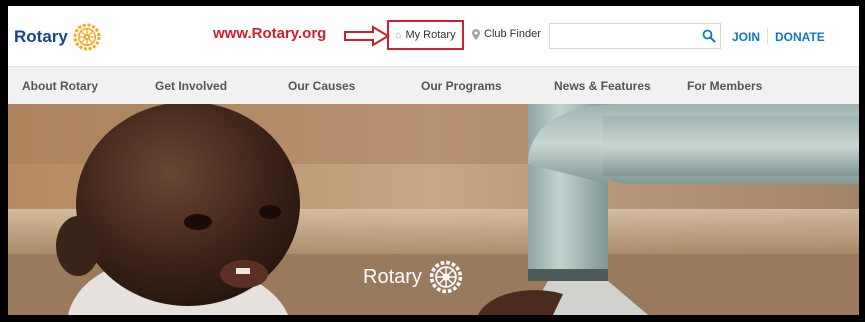  I want to click on search-field, so click(635, 36).